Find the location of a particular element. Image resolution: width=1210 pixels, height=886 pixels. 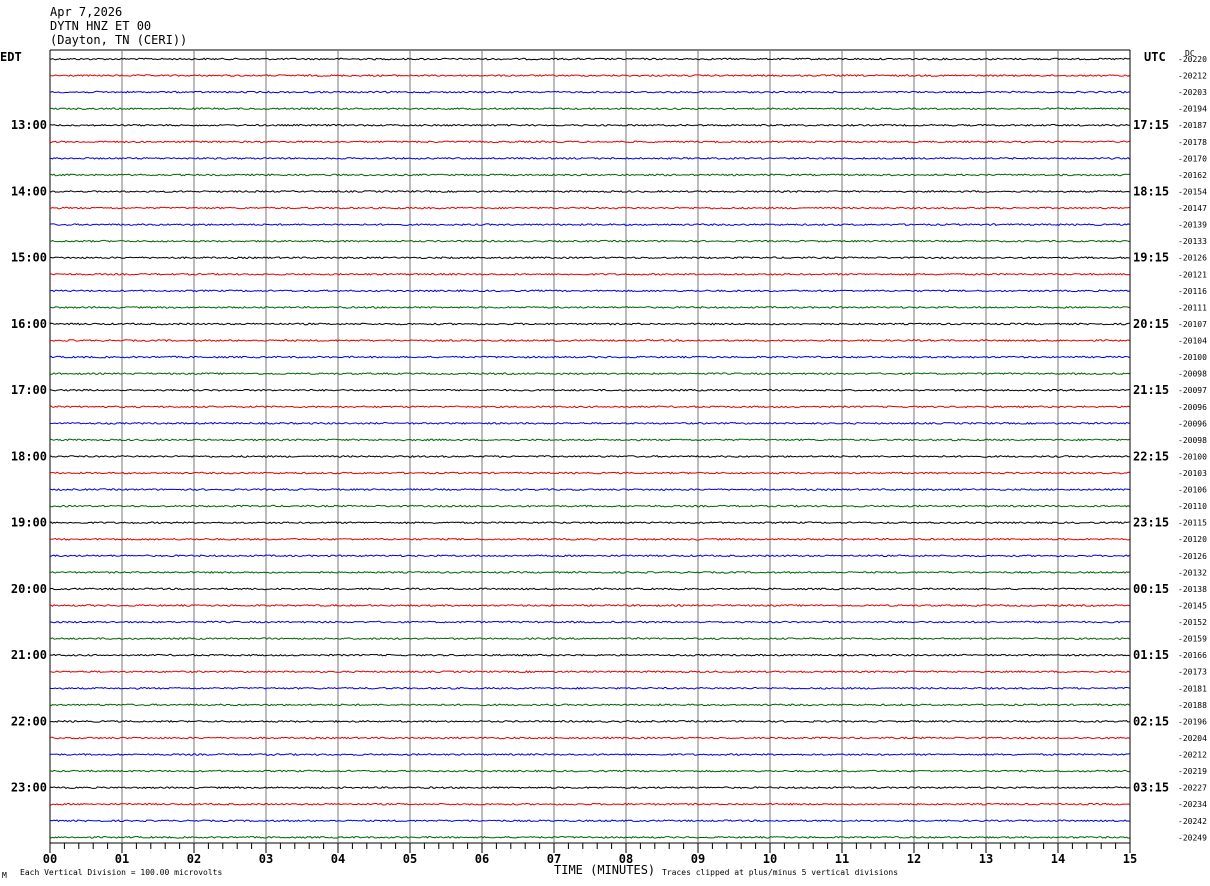

dc-offset-label: -20227 is located at coordinates (1192, 788).